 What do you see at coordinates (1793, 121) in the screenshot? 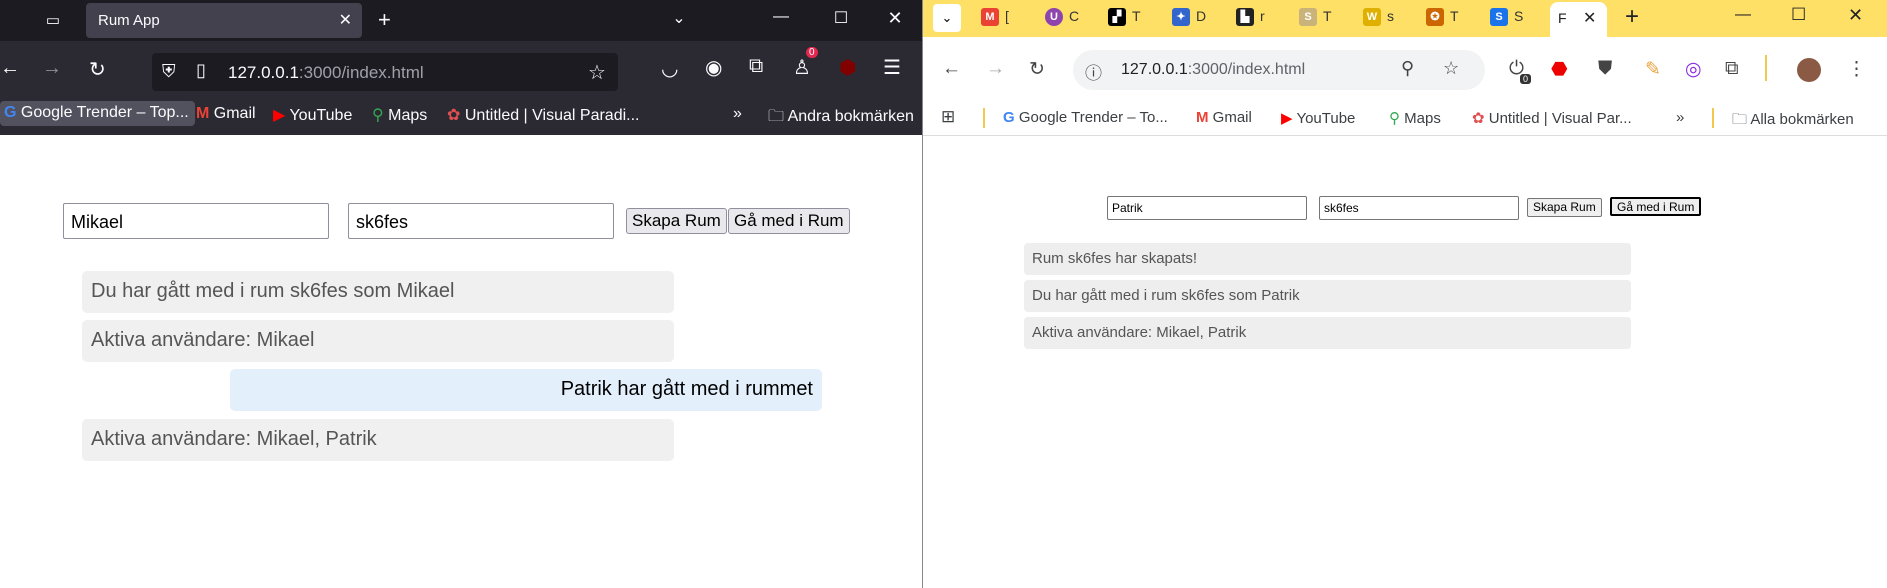
I see `all-bookmarks: 🗀 Alla bokmärken` at bounding box center [1793, 121].